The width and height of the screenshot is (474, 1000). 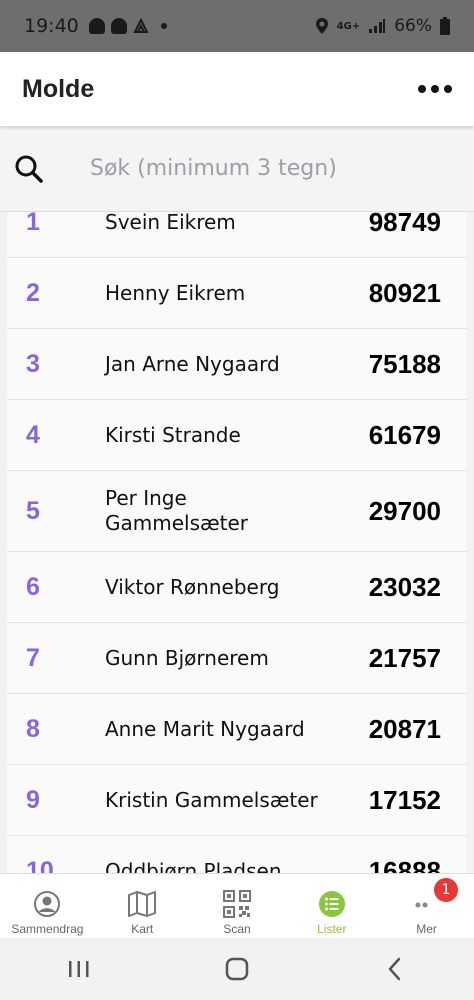 I want to click on location-icon, so click(x=321, y=26).